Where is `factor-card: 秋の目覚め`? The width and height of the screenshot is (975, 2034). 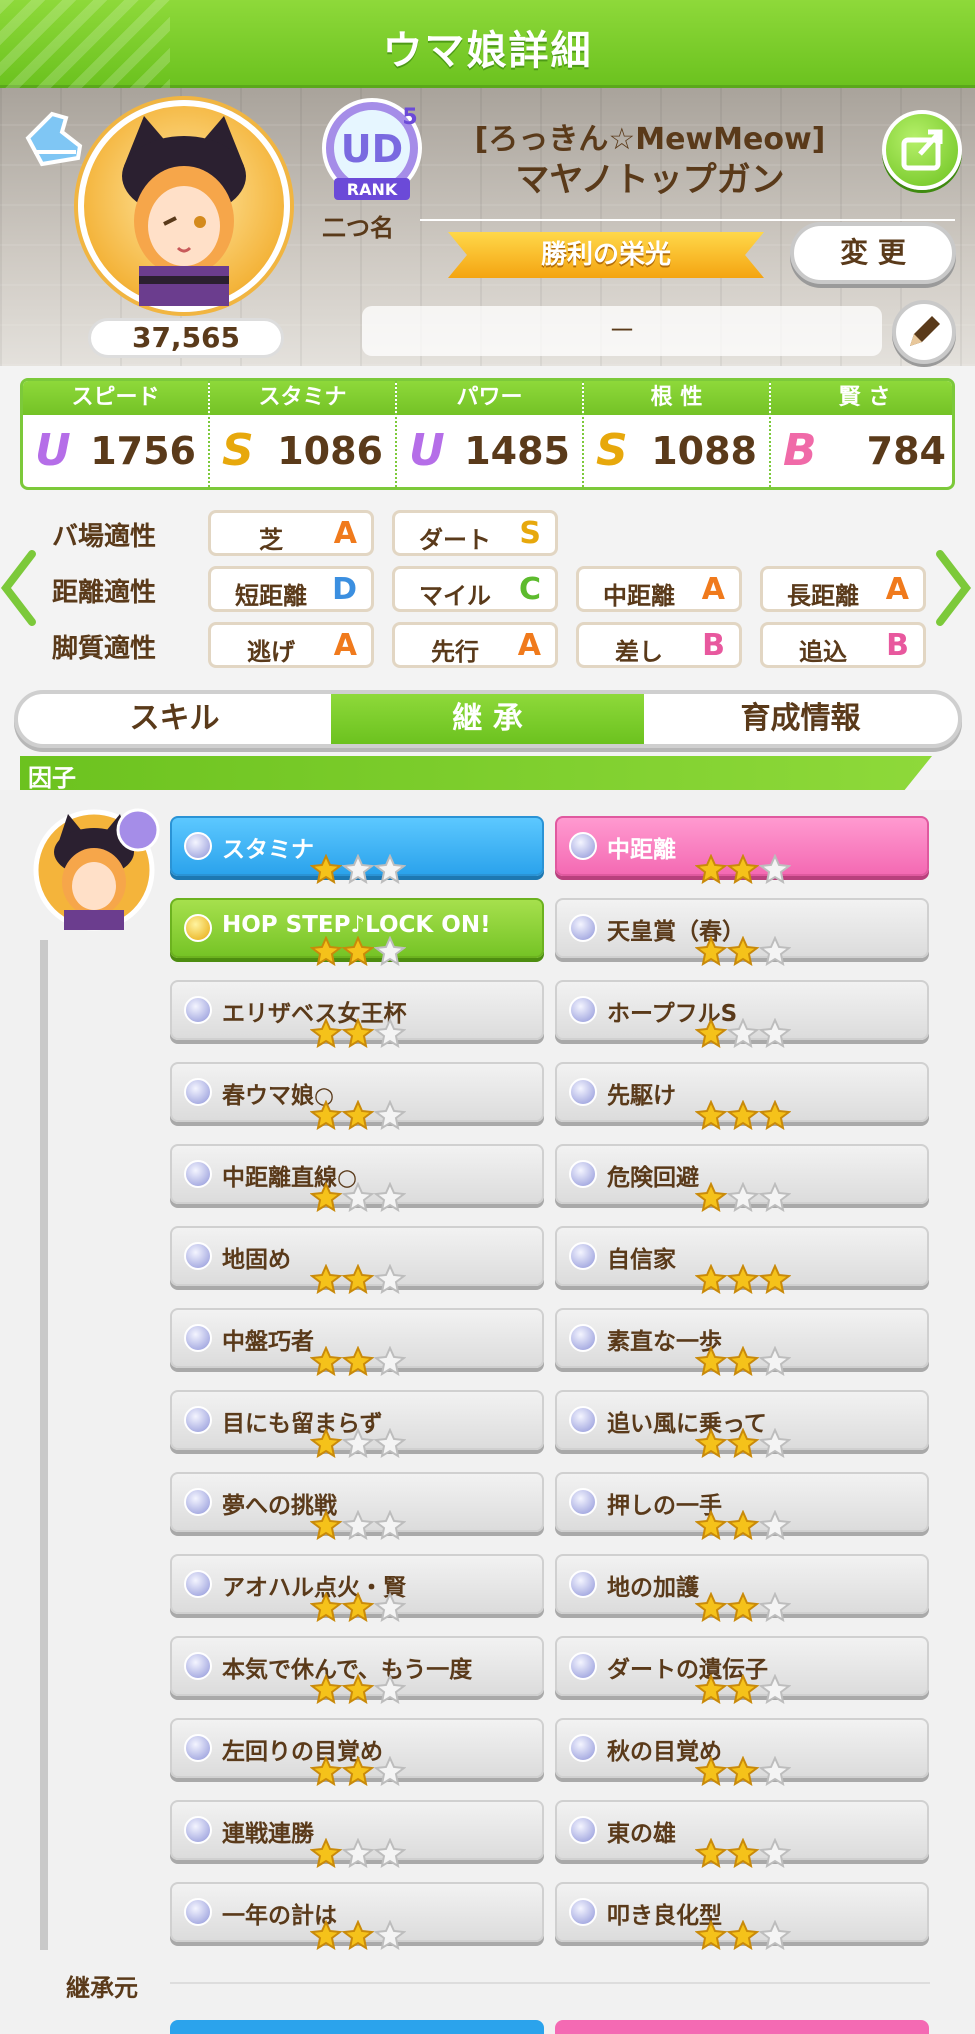
factor-card: 秋の目覚め is located at coordinates (742, 1752).